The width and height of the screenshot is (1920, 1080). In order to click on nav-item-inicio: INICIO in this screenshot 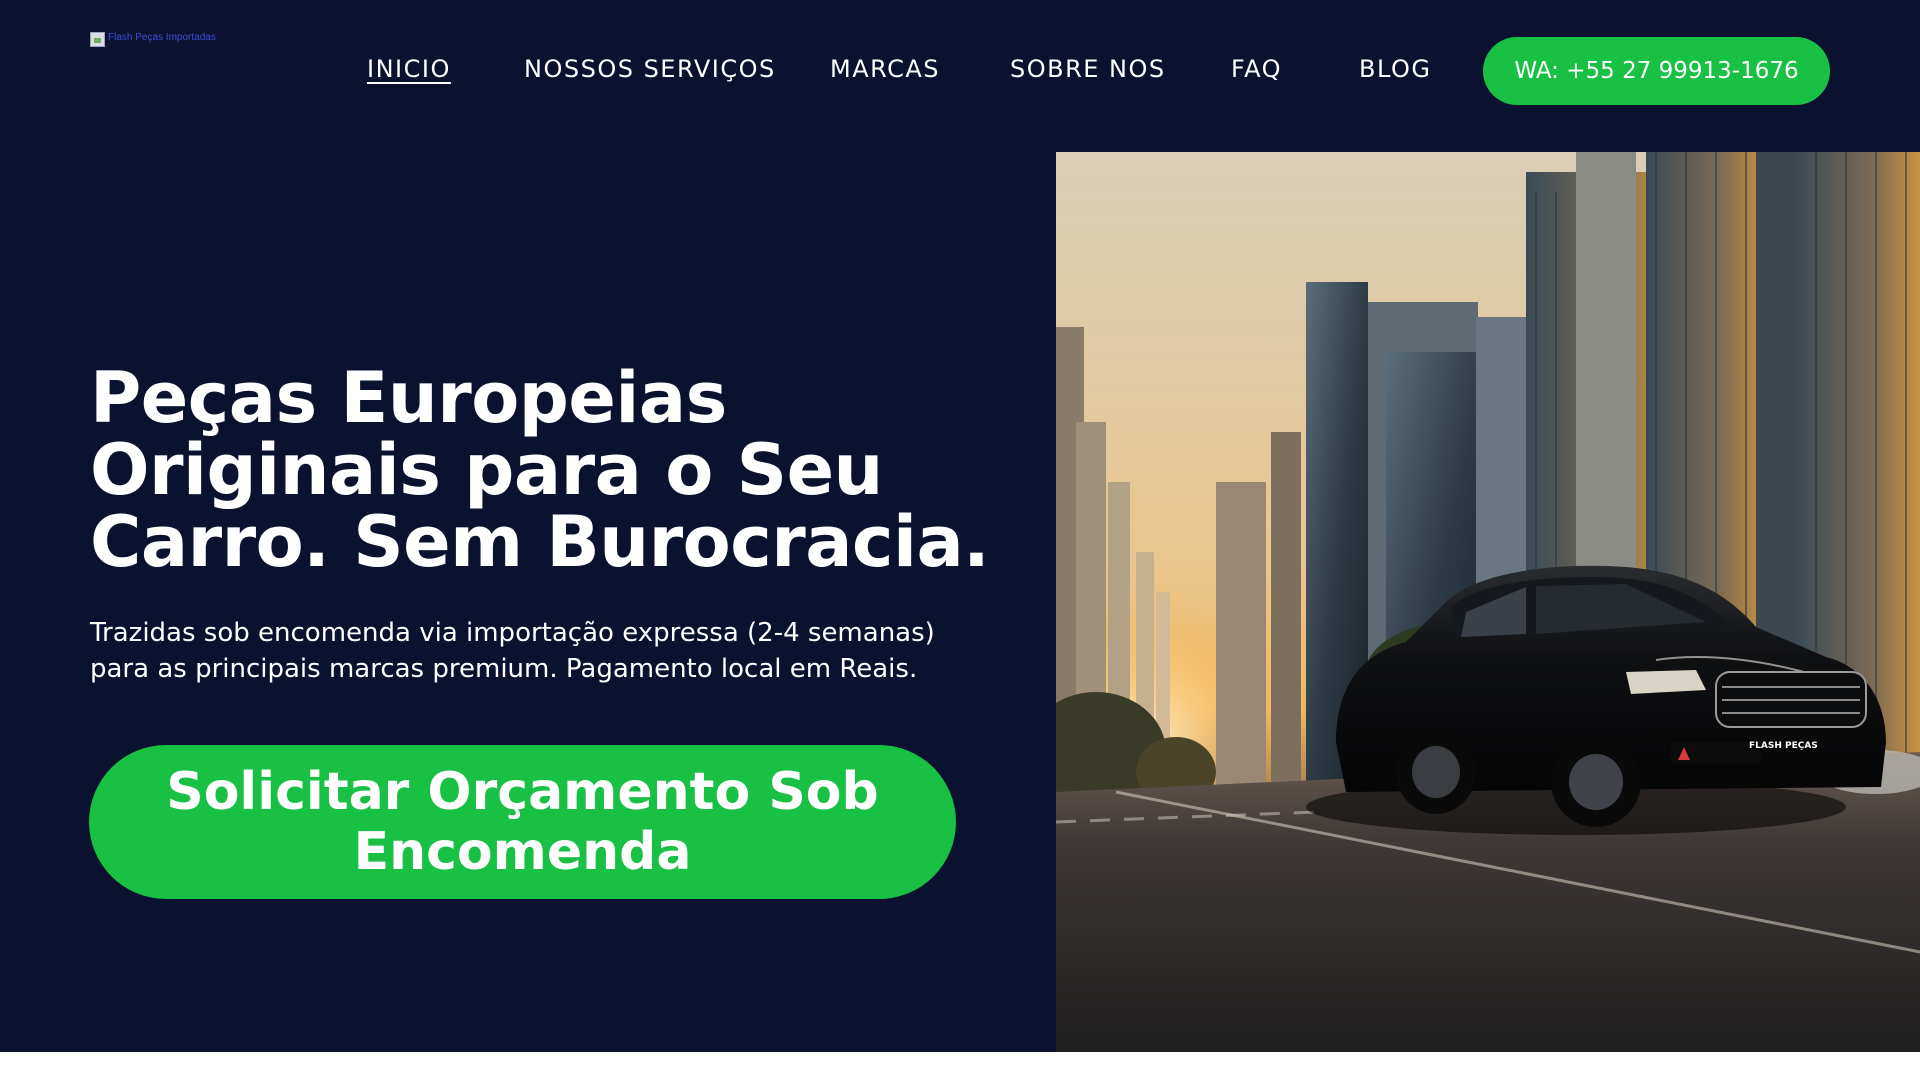, I will do `click(409, 69)`.